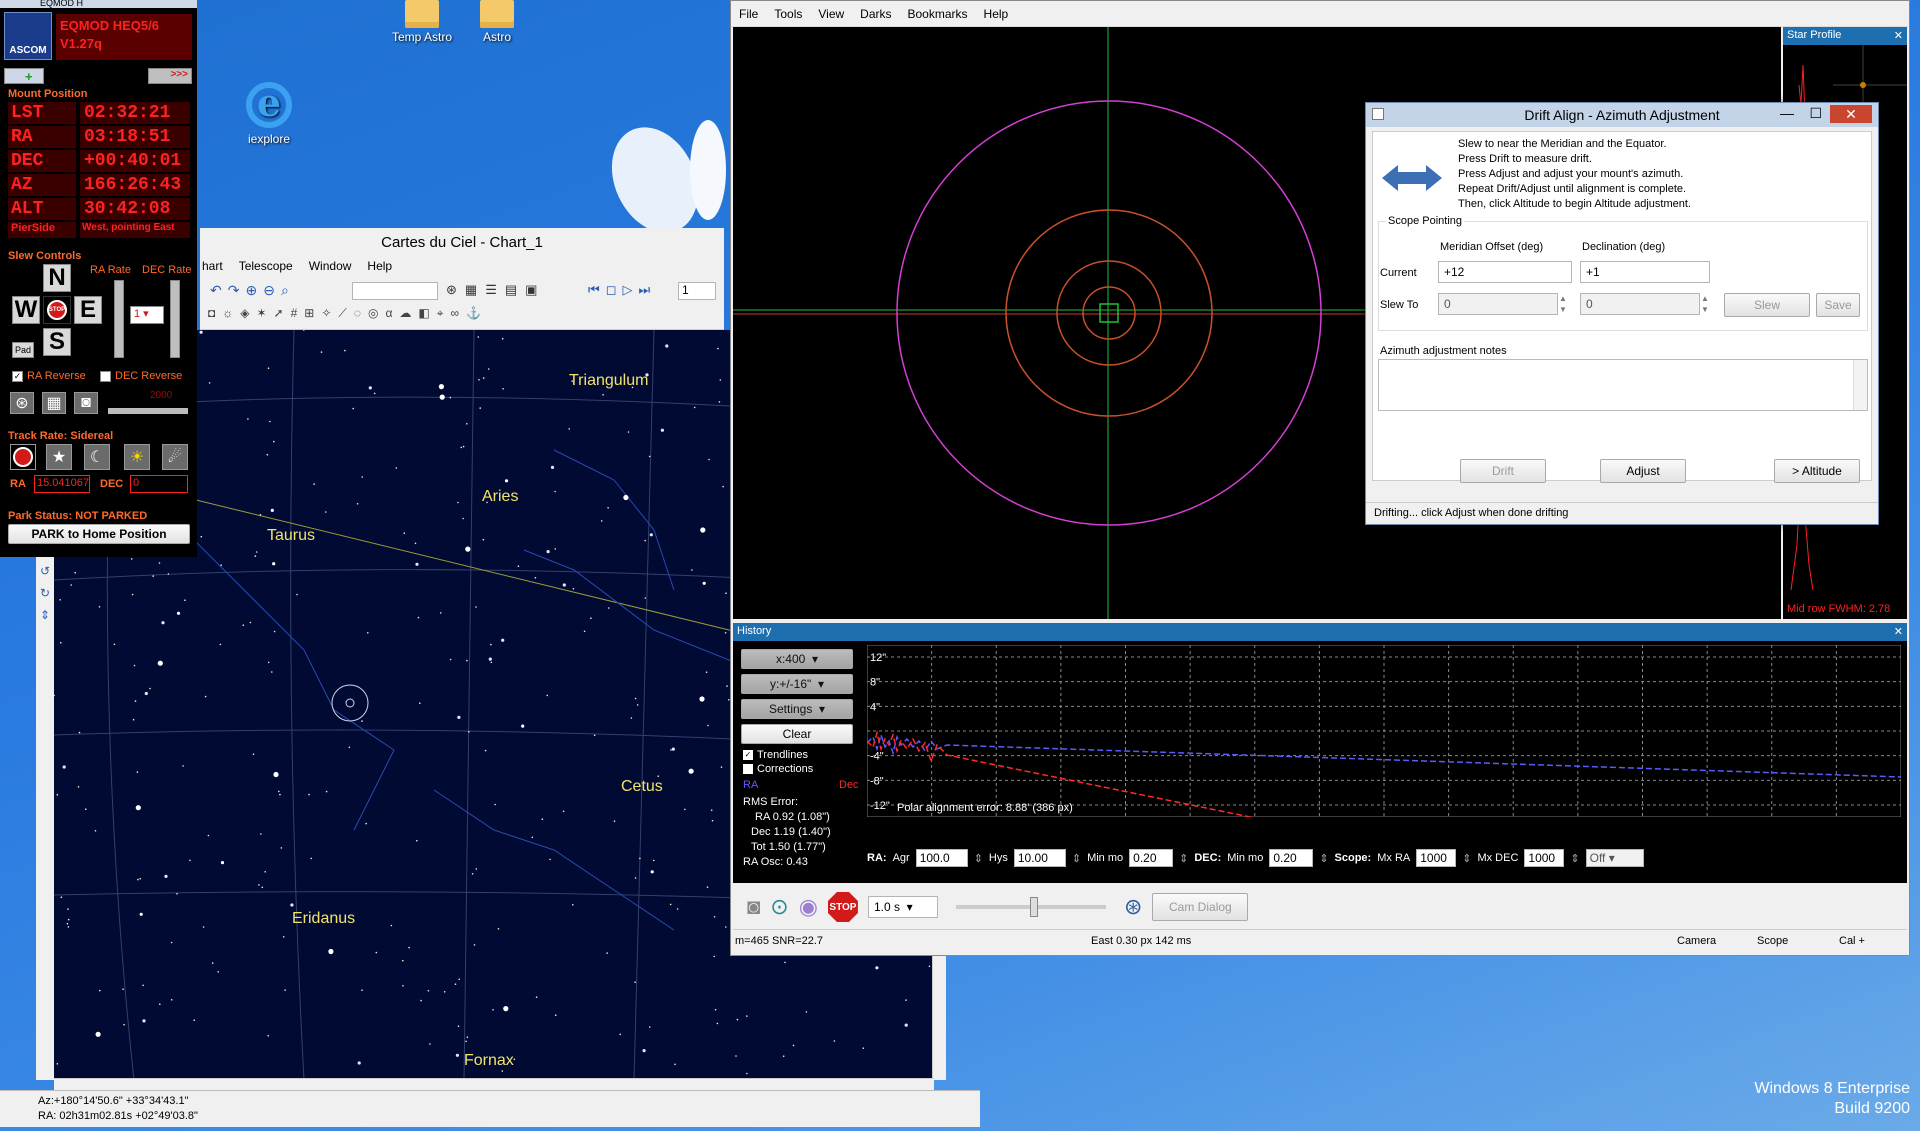  Describe the element at coordinates (422, 22) in the screenshot. I see `desktop-icon-temp-astro: Temp Astro` at that location.